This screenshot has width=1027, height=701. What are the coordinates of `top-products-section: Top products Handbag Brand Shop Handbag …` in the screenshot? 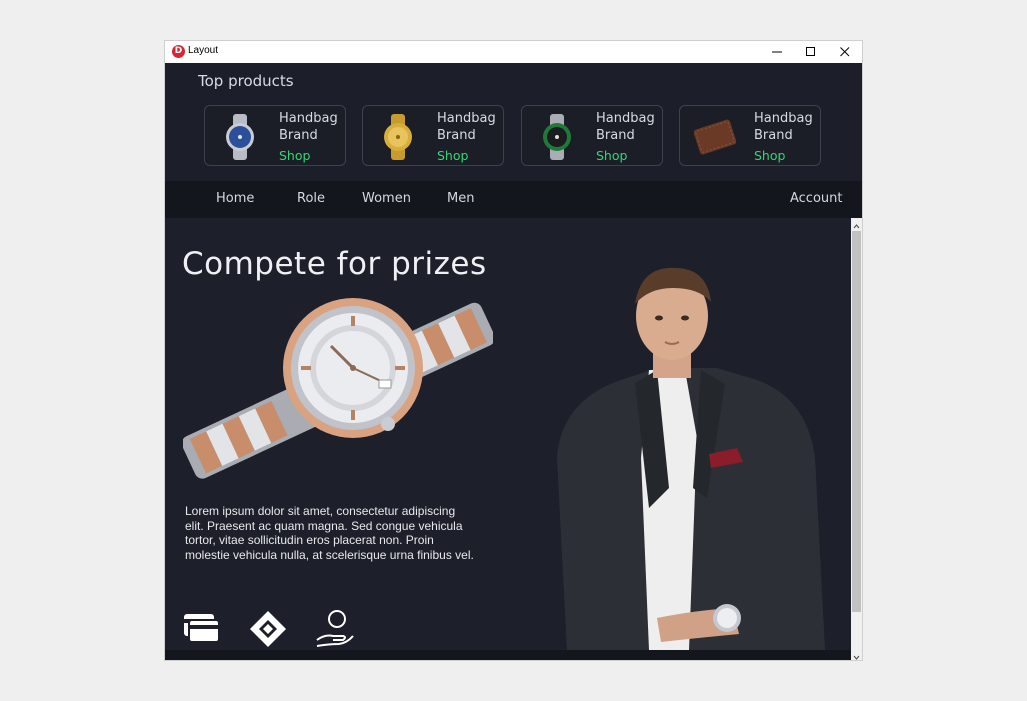 It's located at (513, 122).